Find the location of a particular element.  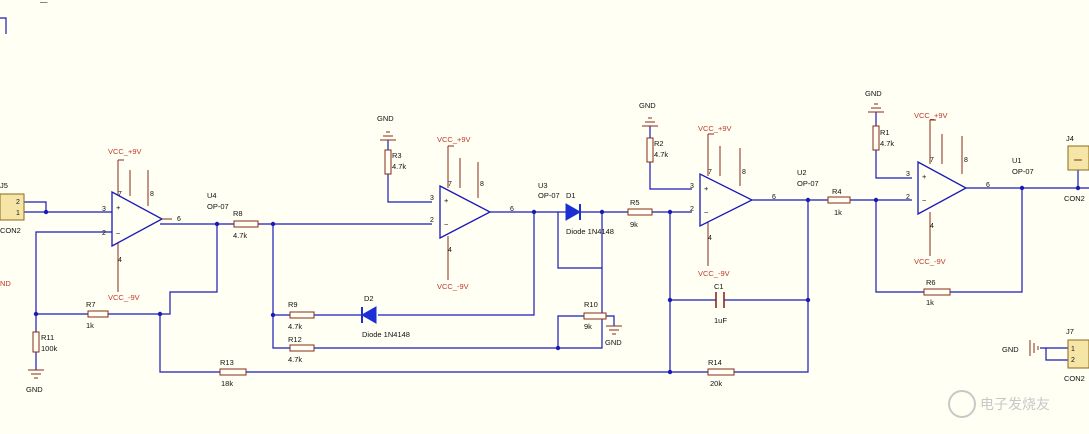

diode-d2: D2 Diode 1N4148 is located at coordinates (385, 316).